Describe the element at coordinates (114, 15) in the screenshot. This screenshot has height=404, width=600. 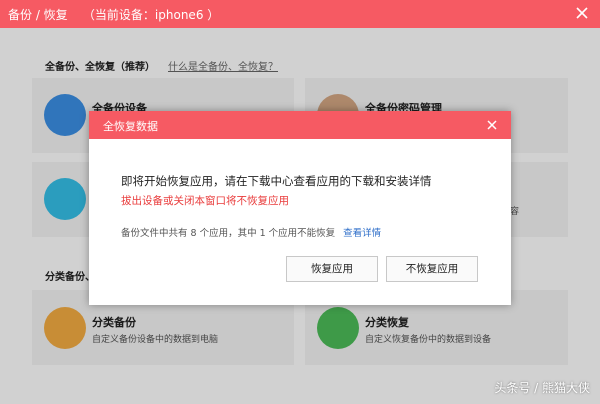
I see `window-title: 备份 / 恢复 （当前设备：iphone6 ）` at that location.